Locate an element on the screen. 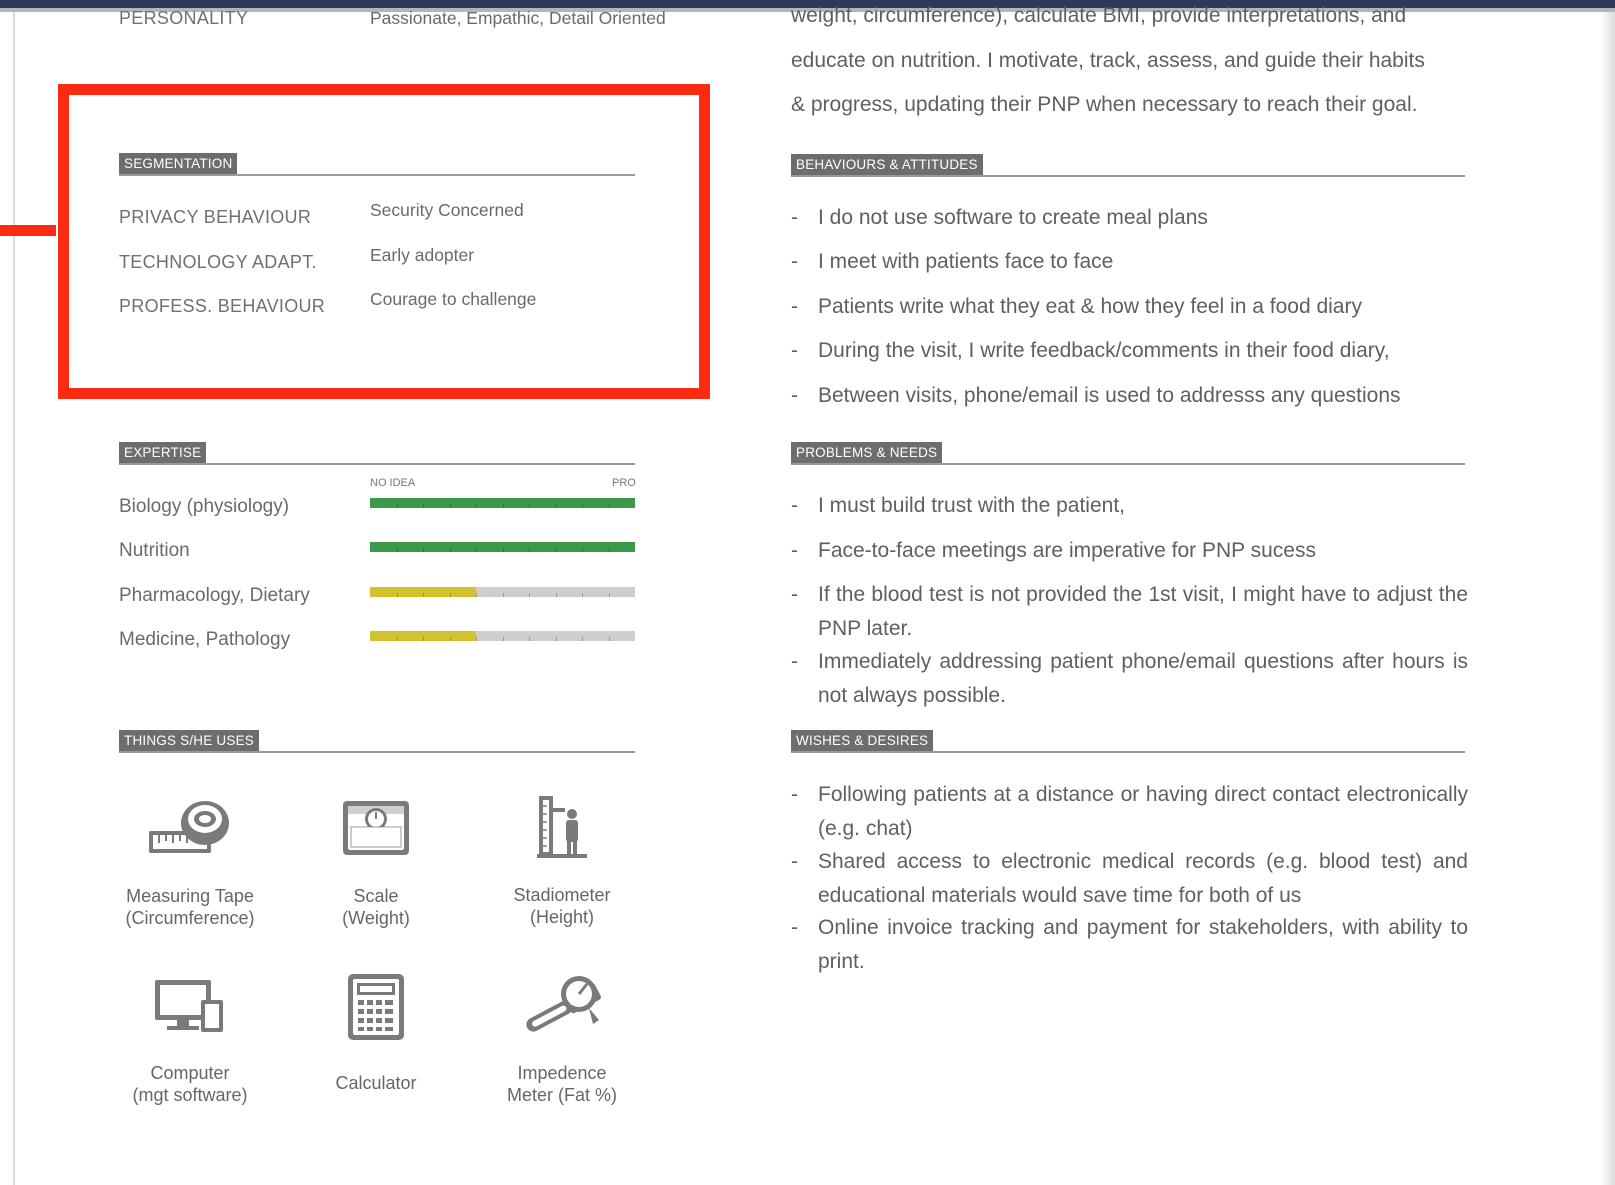 The width and height of the screenshot is (1615, 1185). problems-title: PROBLEMS & NEEDS is located at coordinates (867, 453).